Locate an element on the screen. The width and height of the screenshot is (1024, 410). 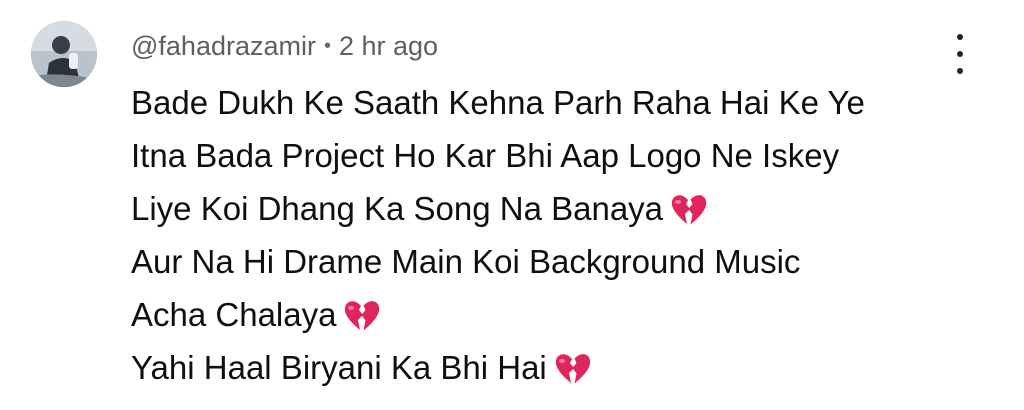
avatar is located at coordinates (64, 54).